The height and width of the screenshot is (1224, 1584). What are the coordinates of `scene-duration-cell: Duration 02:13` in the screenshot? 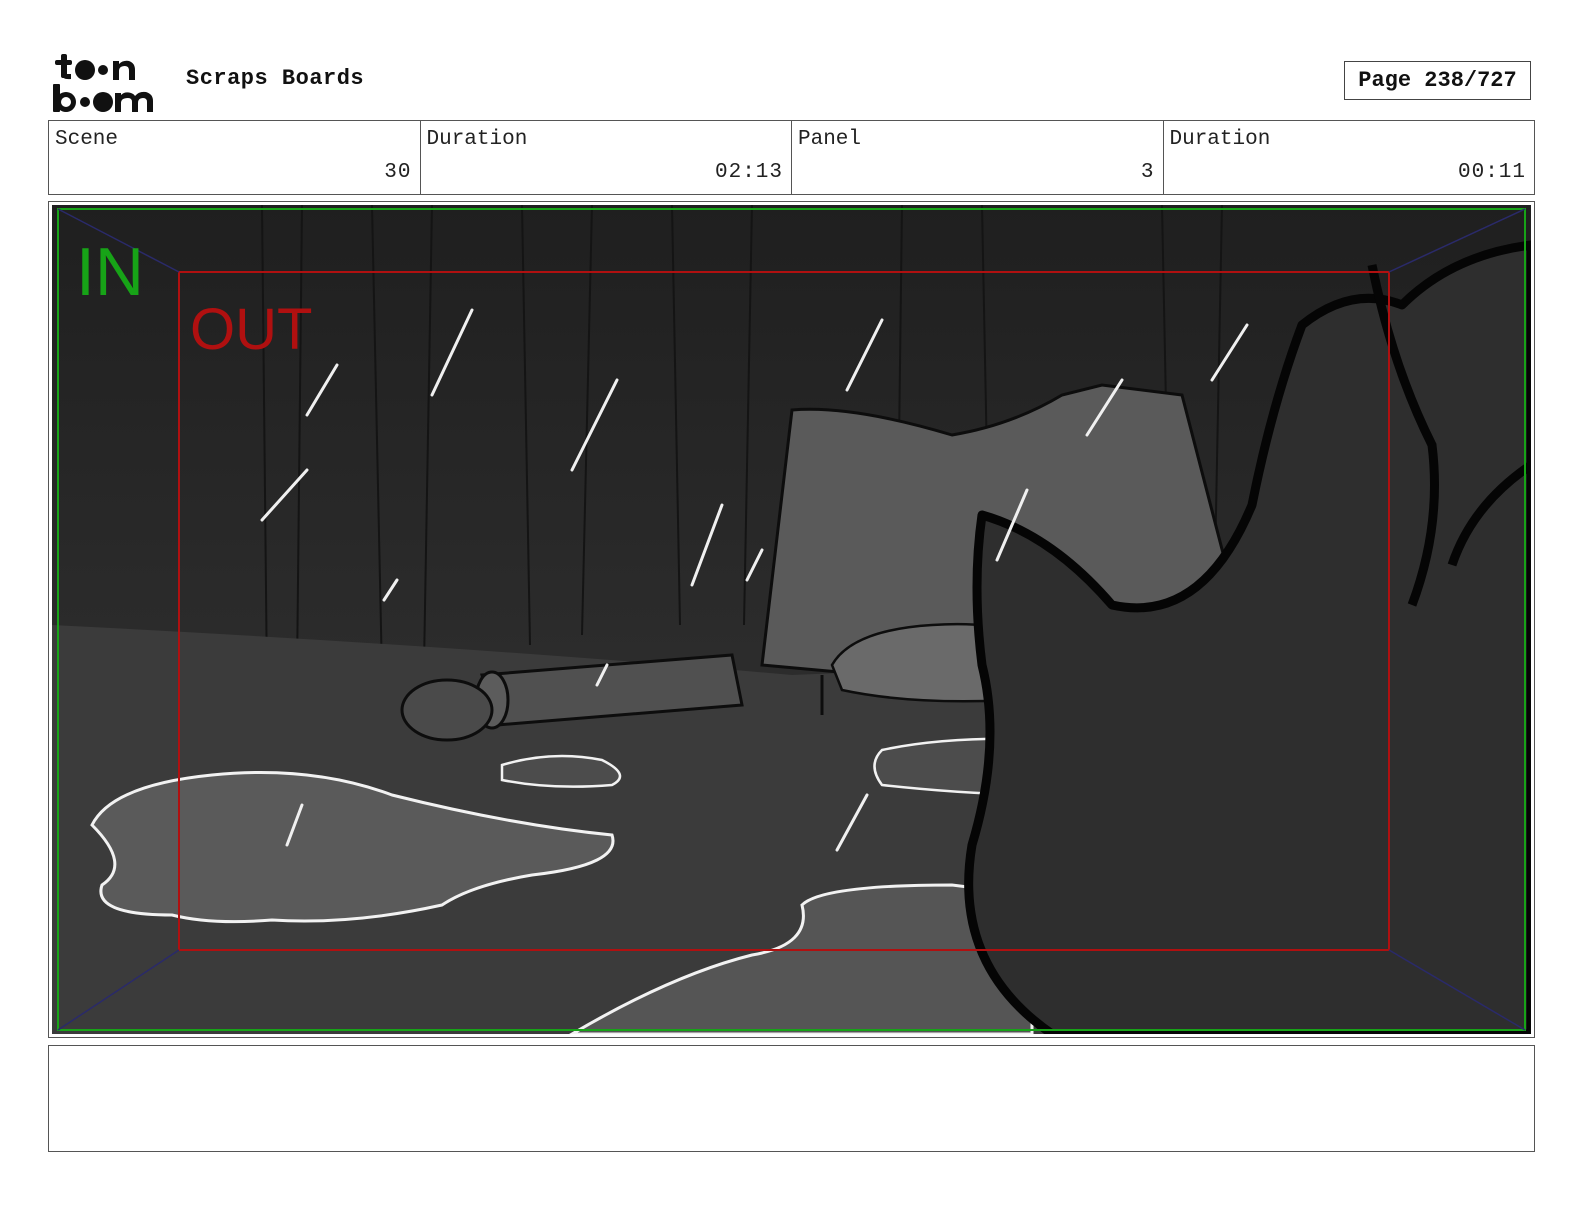 It's located at (606, 157).